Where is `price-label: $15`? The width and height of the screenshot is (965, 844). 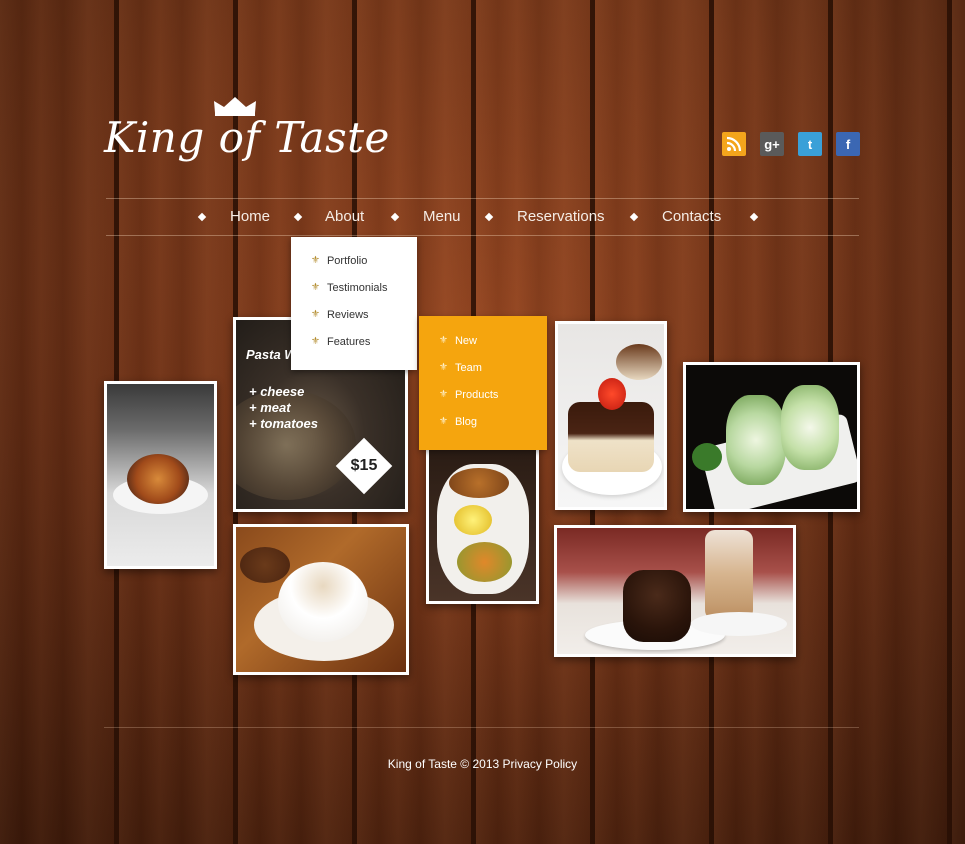 price-label: $15 is located at coordinates (364, 465).